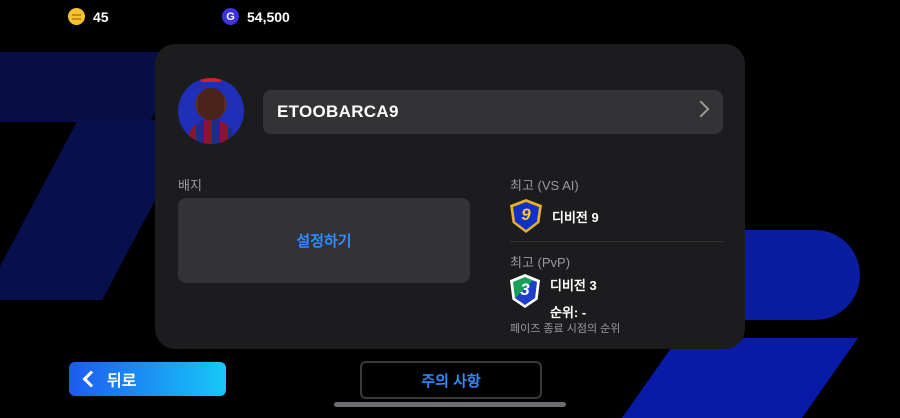 The width and height of the screenshot is (900, 418). What do you see at coordinates (147, 379) in the screenshot?
I see `back-button: 뒤로` at bounding box center [147, 379].